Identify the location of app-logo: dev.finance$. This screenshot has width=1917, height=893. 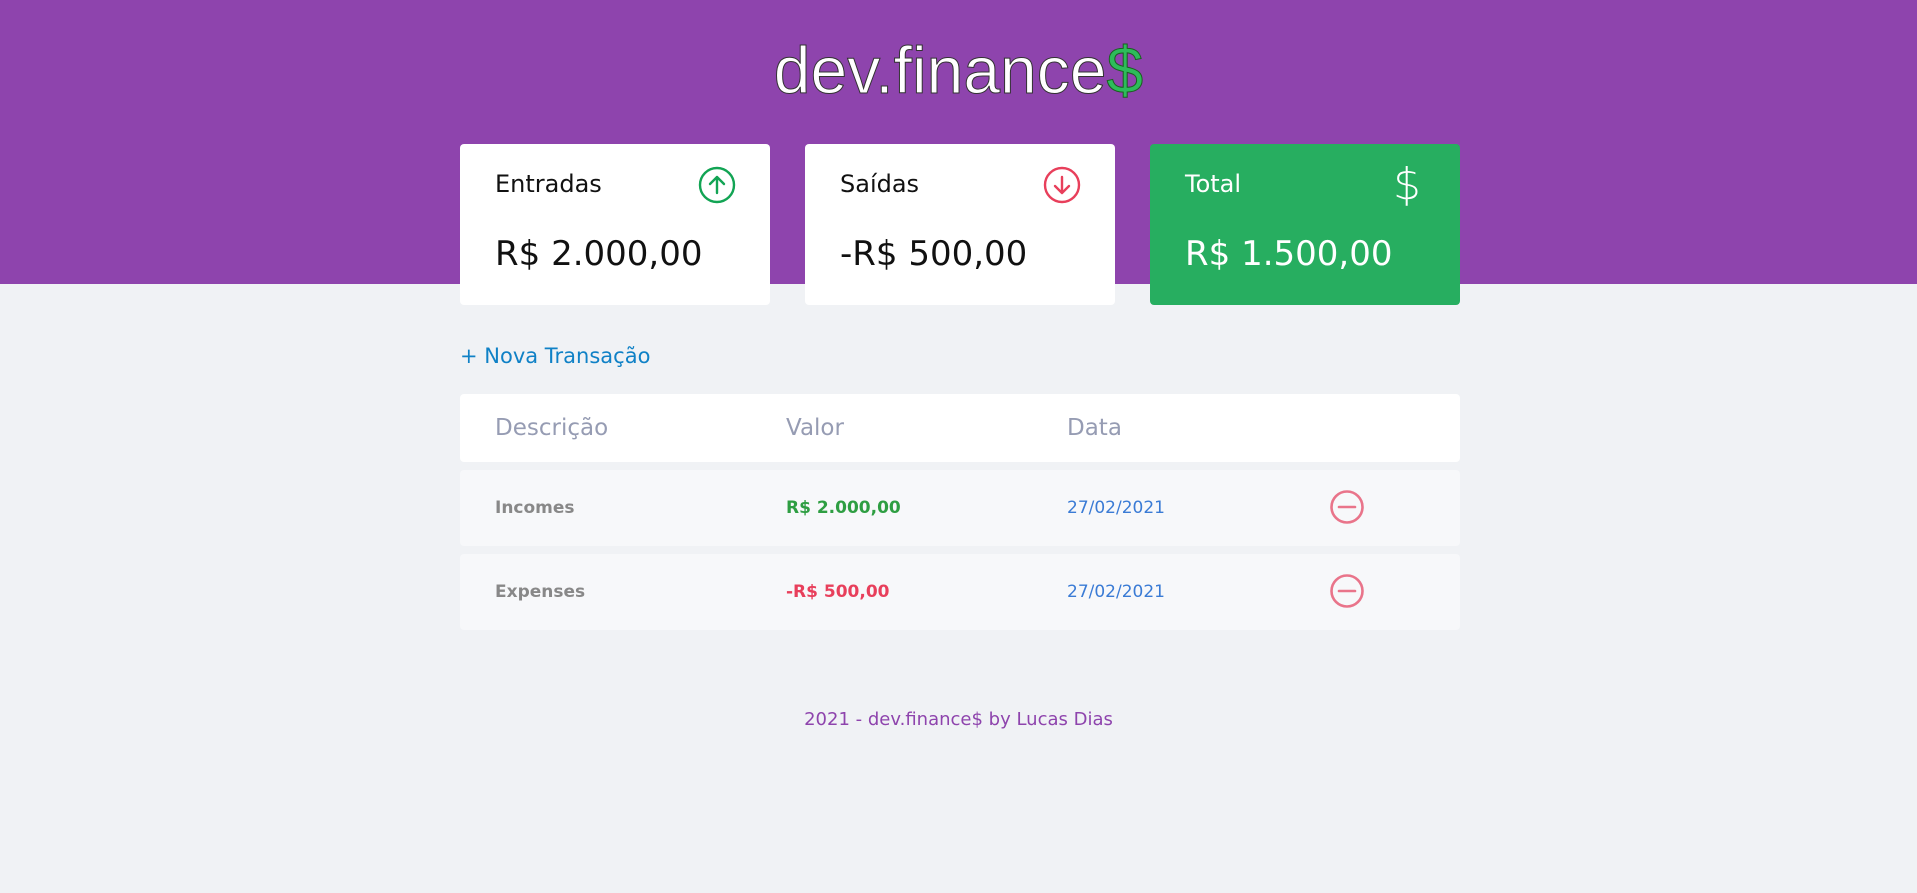
(958, 70).